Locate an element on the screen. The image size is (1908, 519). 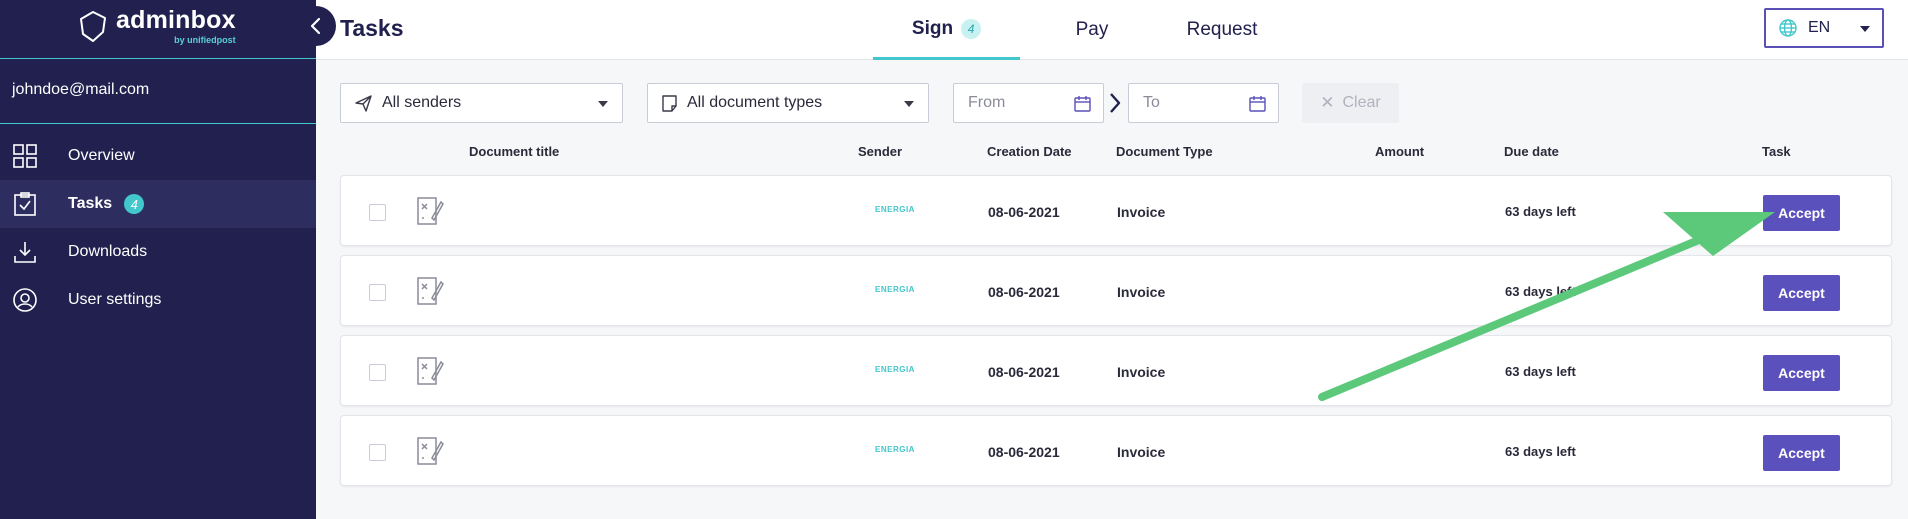
sidebar-item-tasks: Tasks 4 is located at coordinates (158, 204).